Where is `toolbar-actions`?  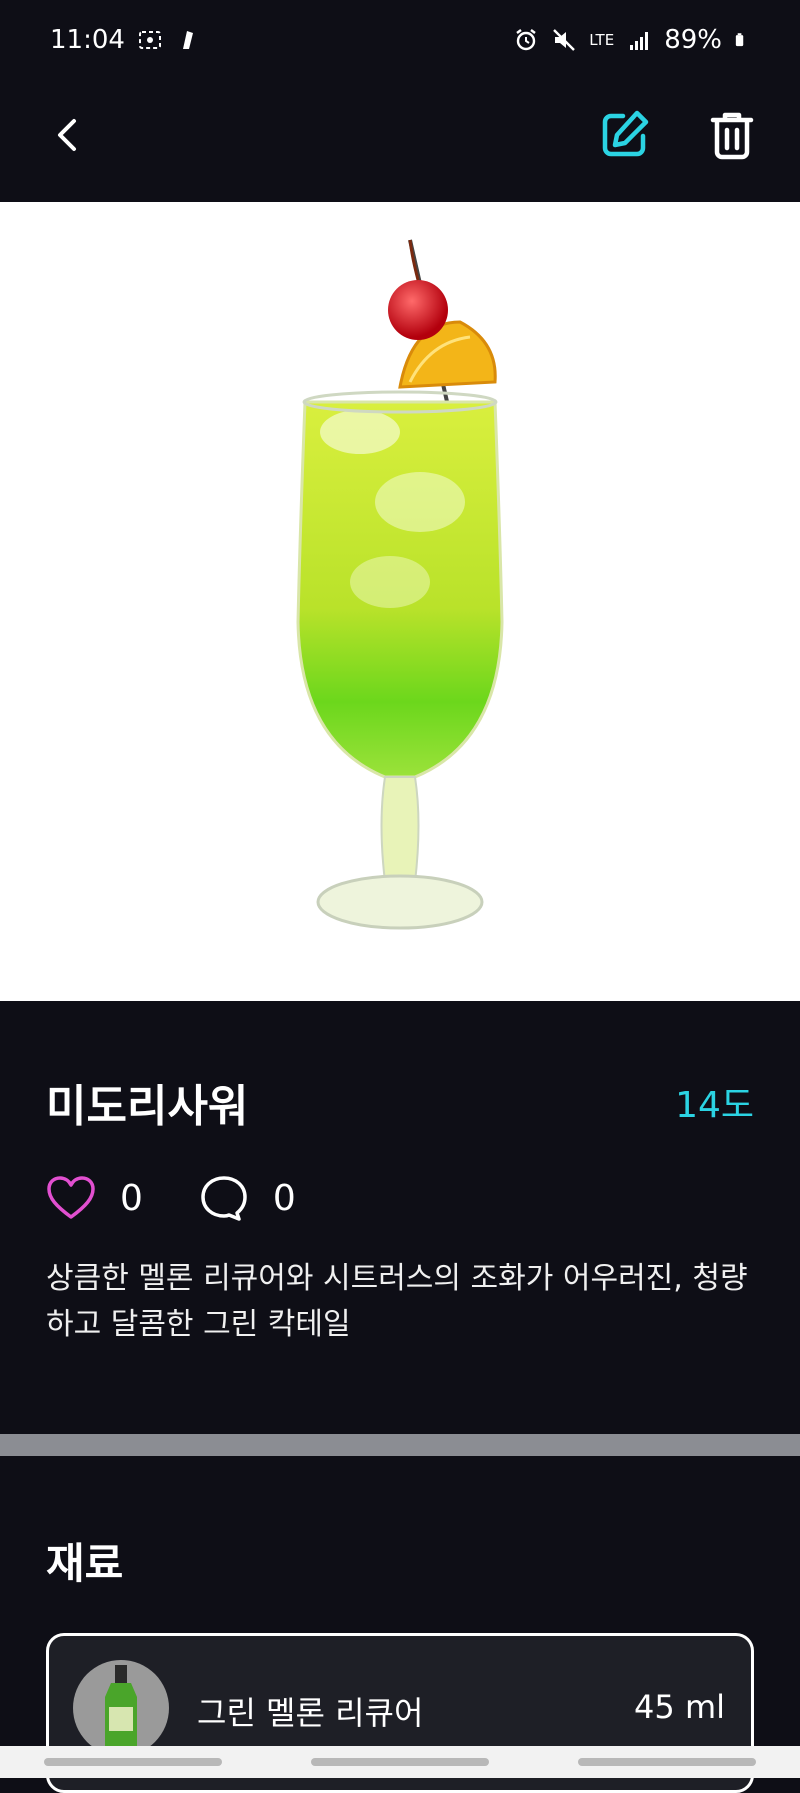
toolbar-actions is located at coordinates (678, 135).